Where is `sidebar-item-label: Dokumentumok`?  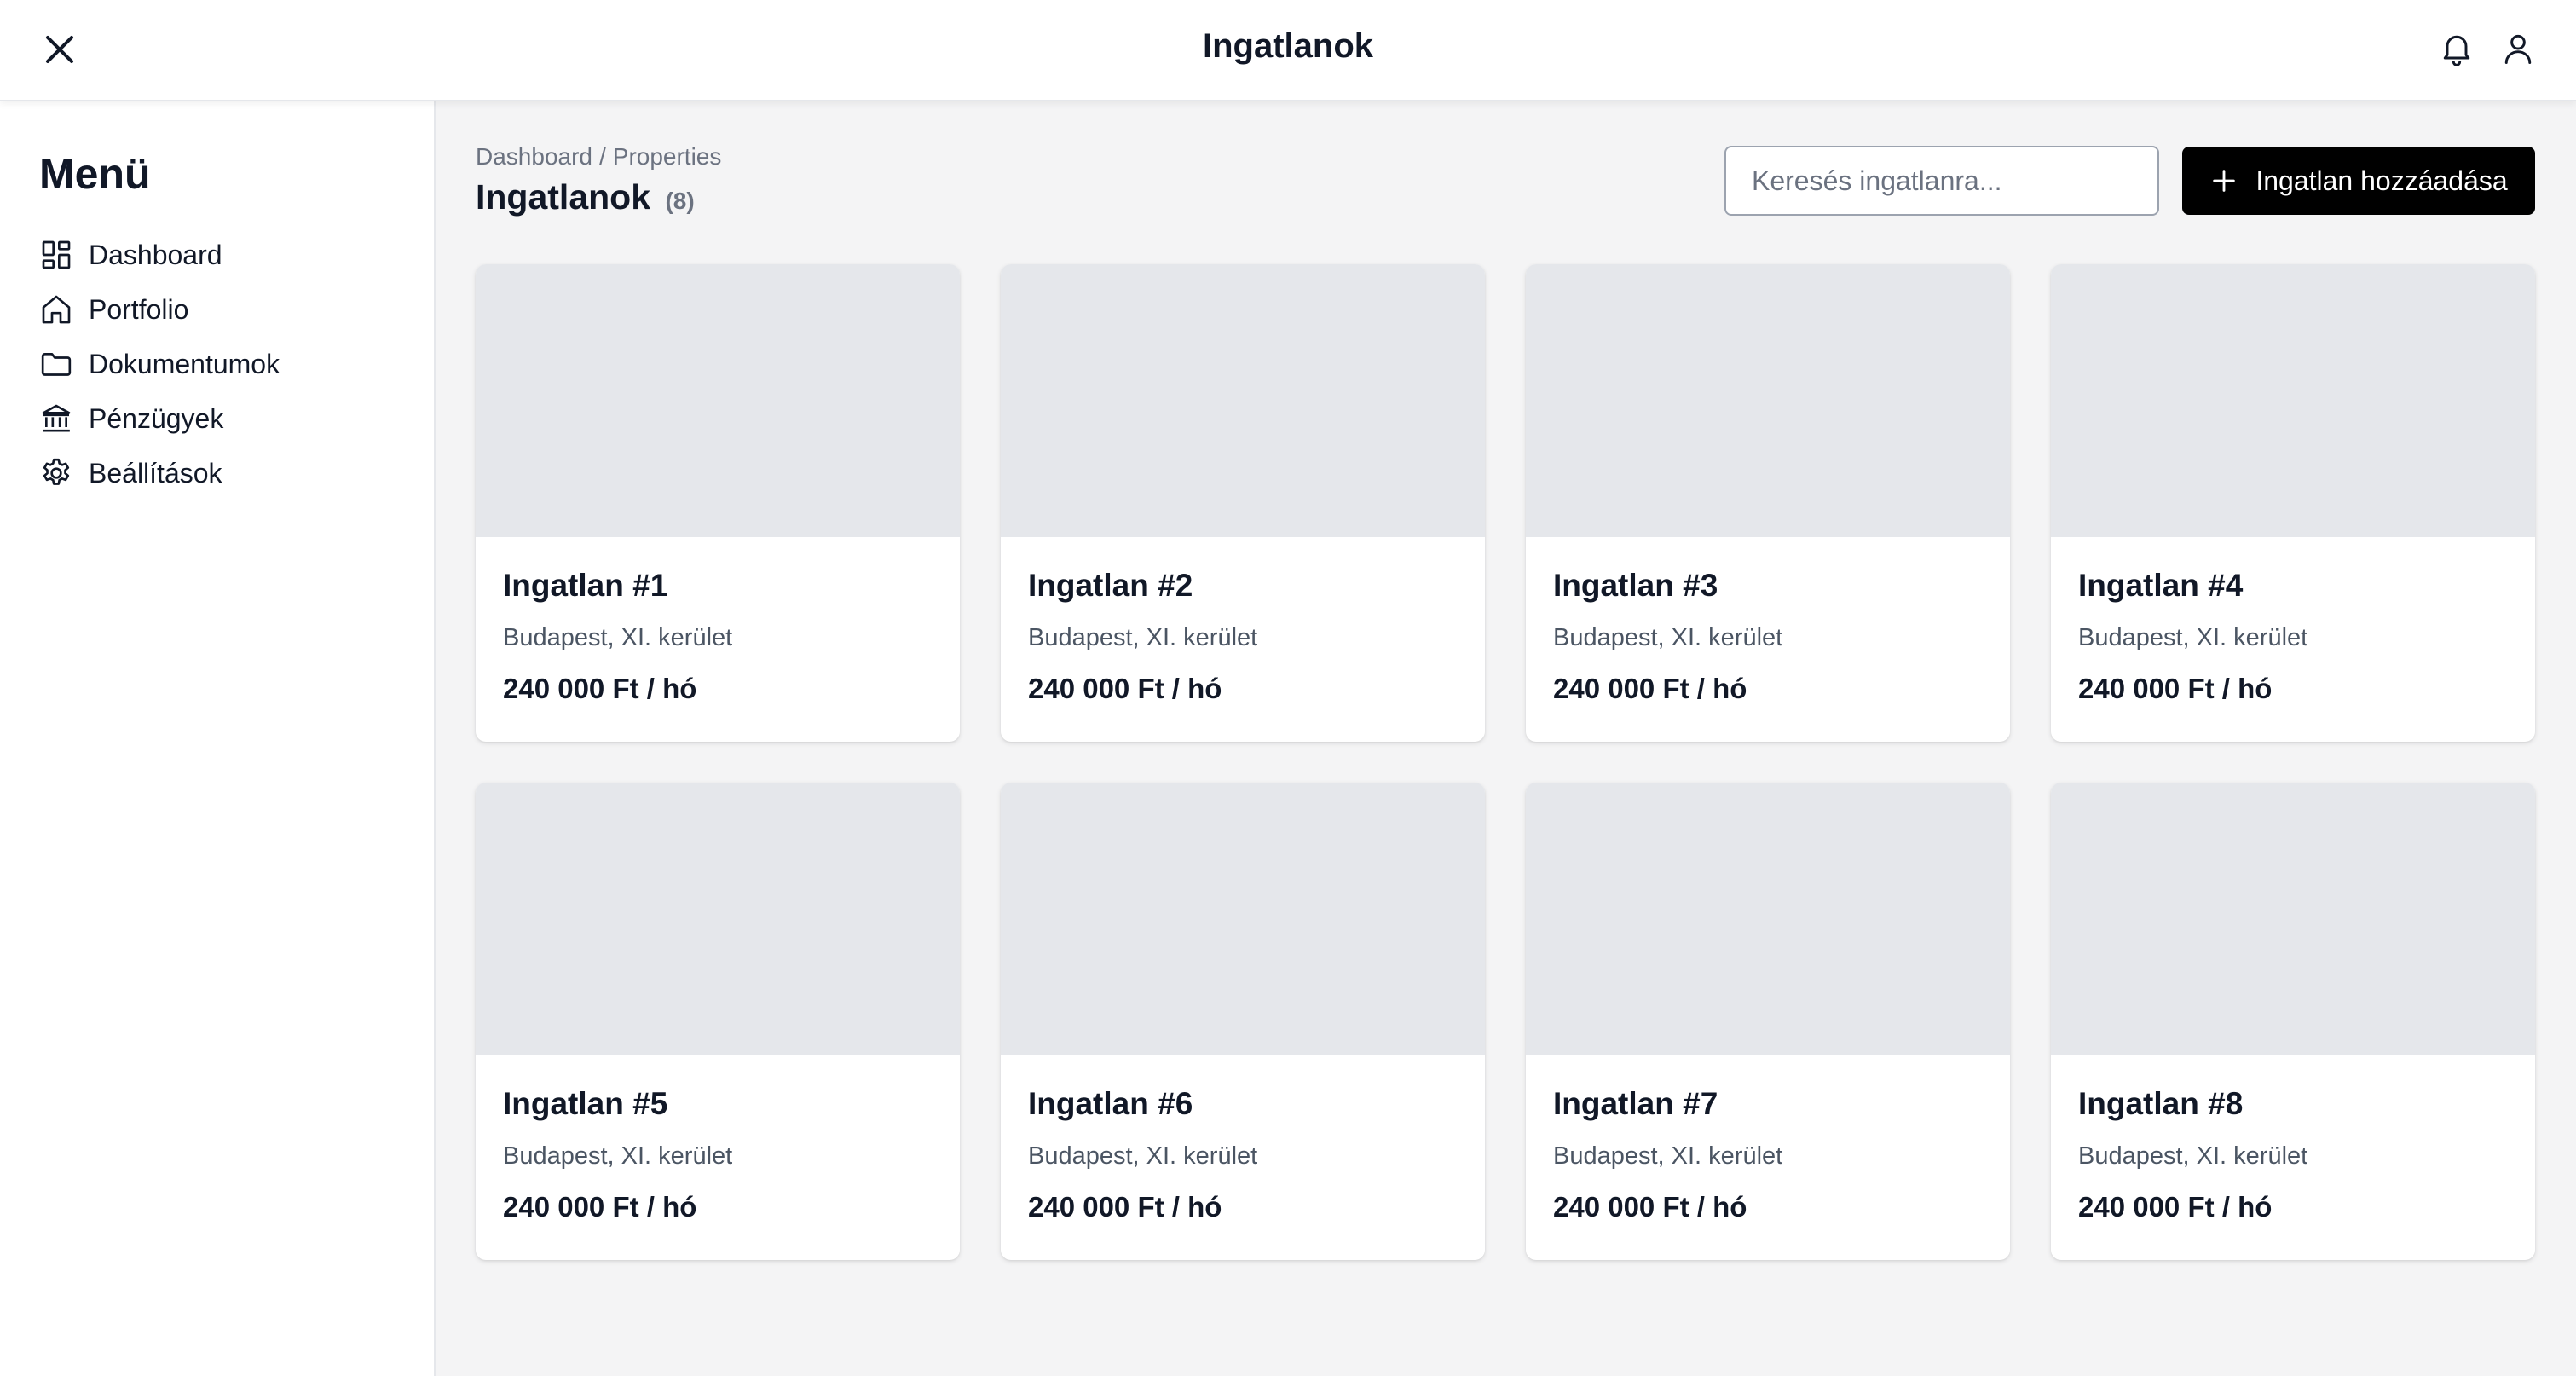
sidebar-item-label: Dokumentumok is located at coordinates (184, 363).